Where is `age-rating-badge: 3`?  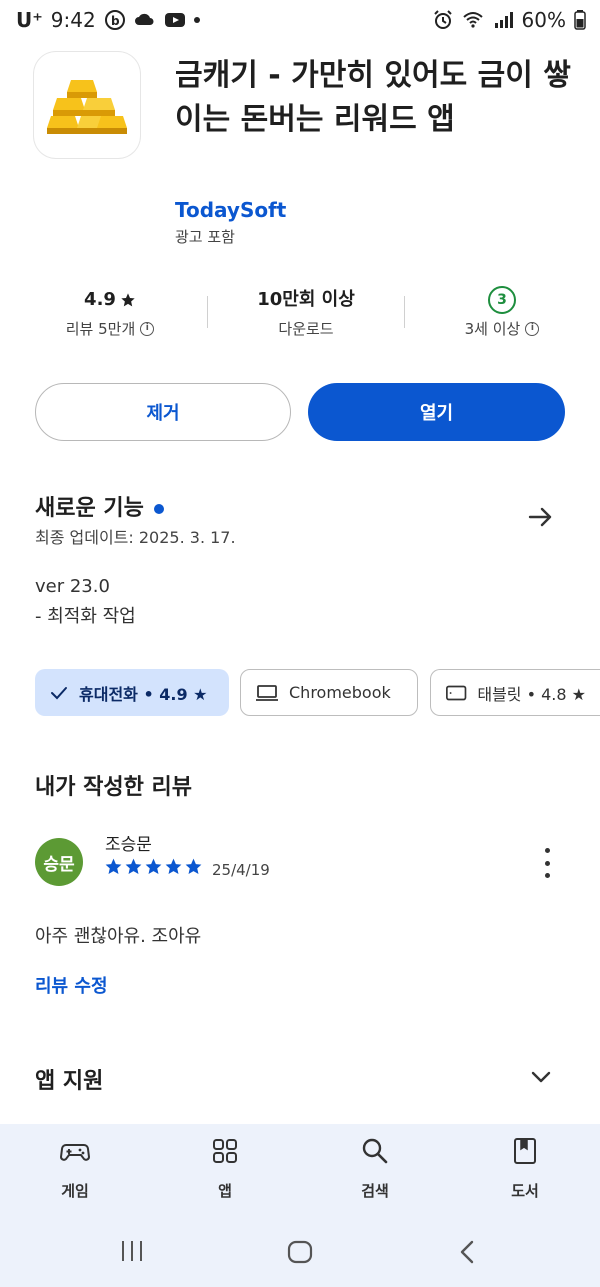 age-rating-badge: 3 is located at coordinates (502, 300).